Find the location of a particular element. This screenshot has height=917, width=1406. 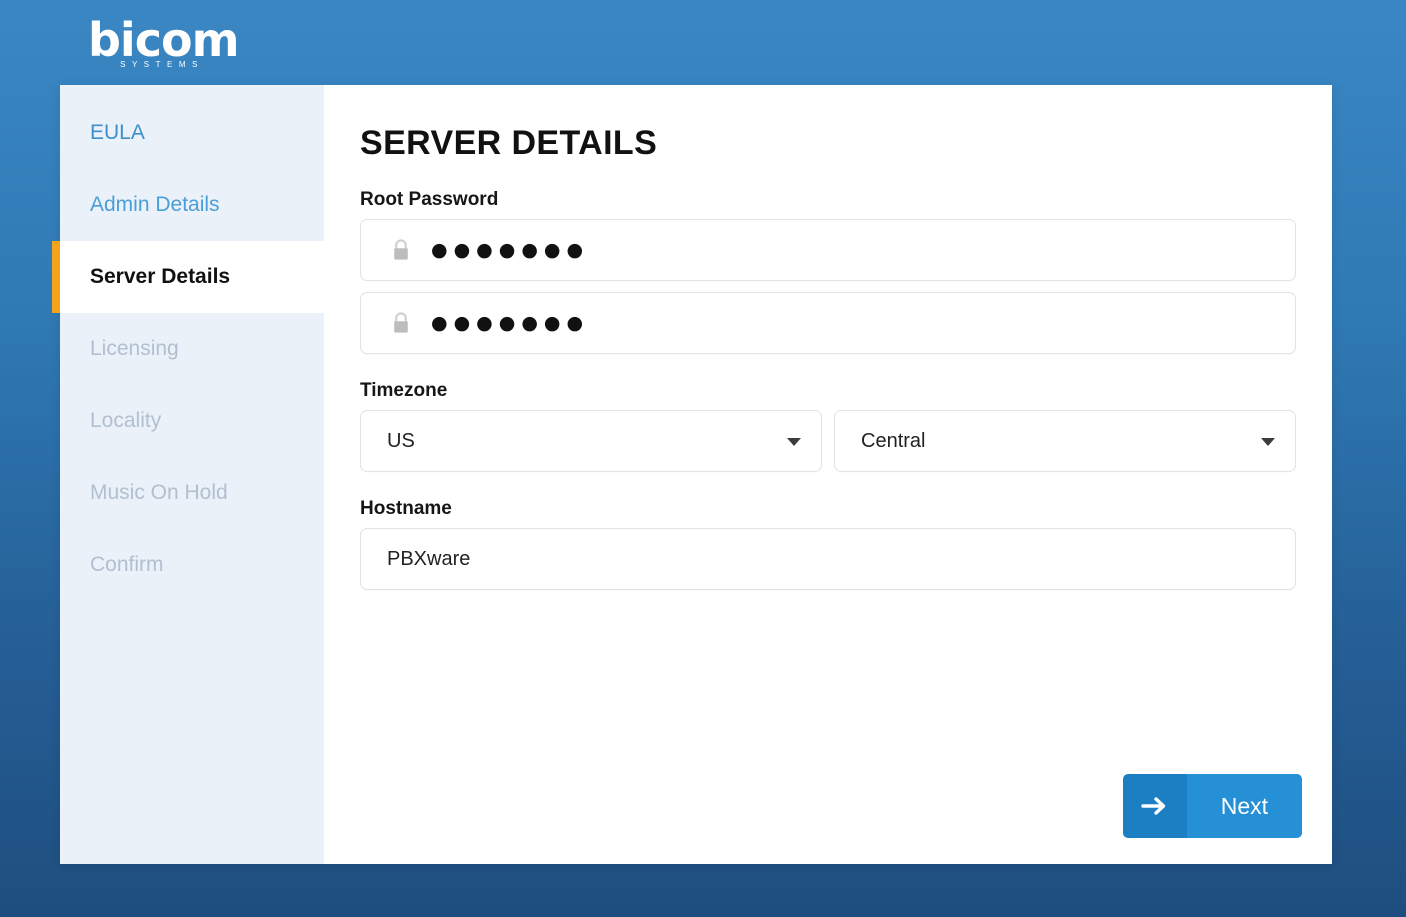

sidebar-item-confirm: Confirm is located at coordinates (192, 565).